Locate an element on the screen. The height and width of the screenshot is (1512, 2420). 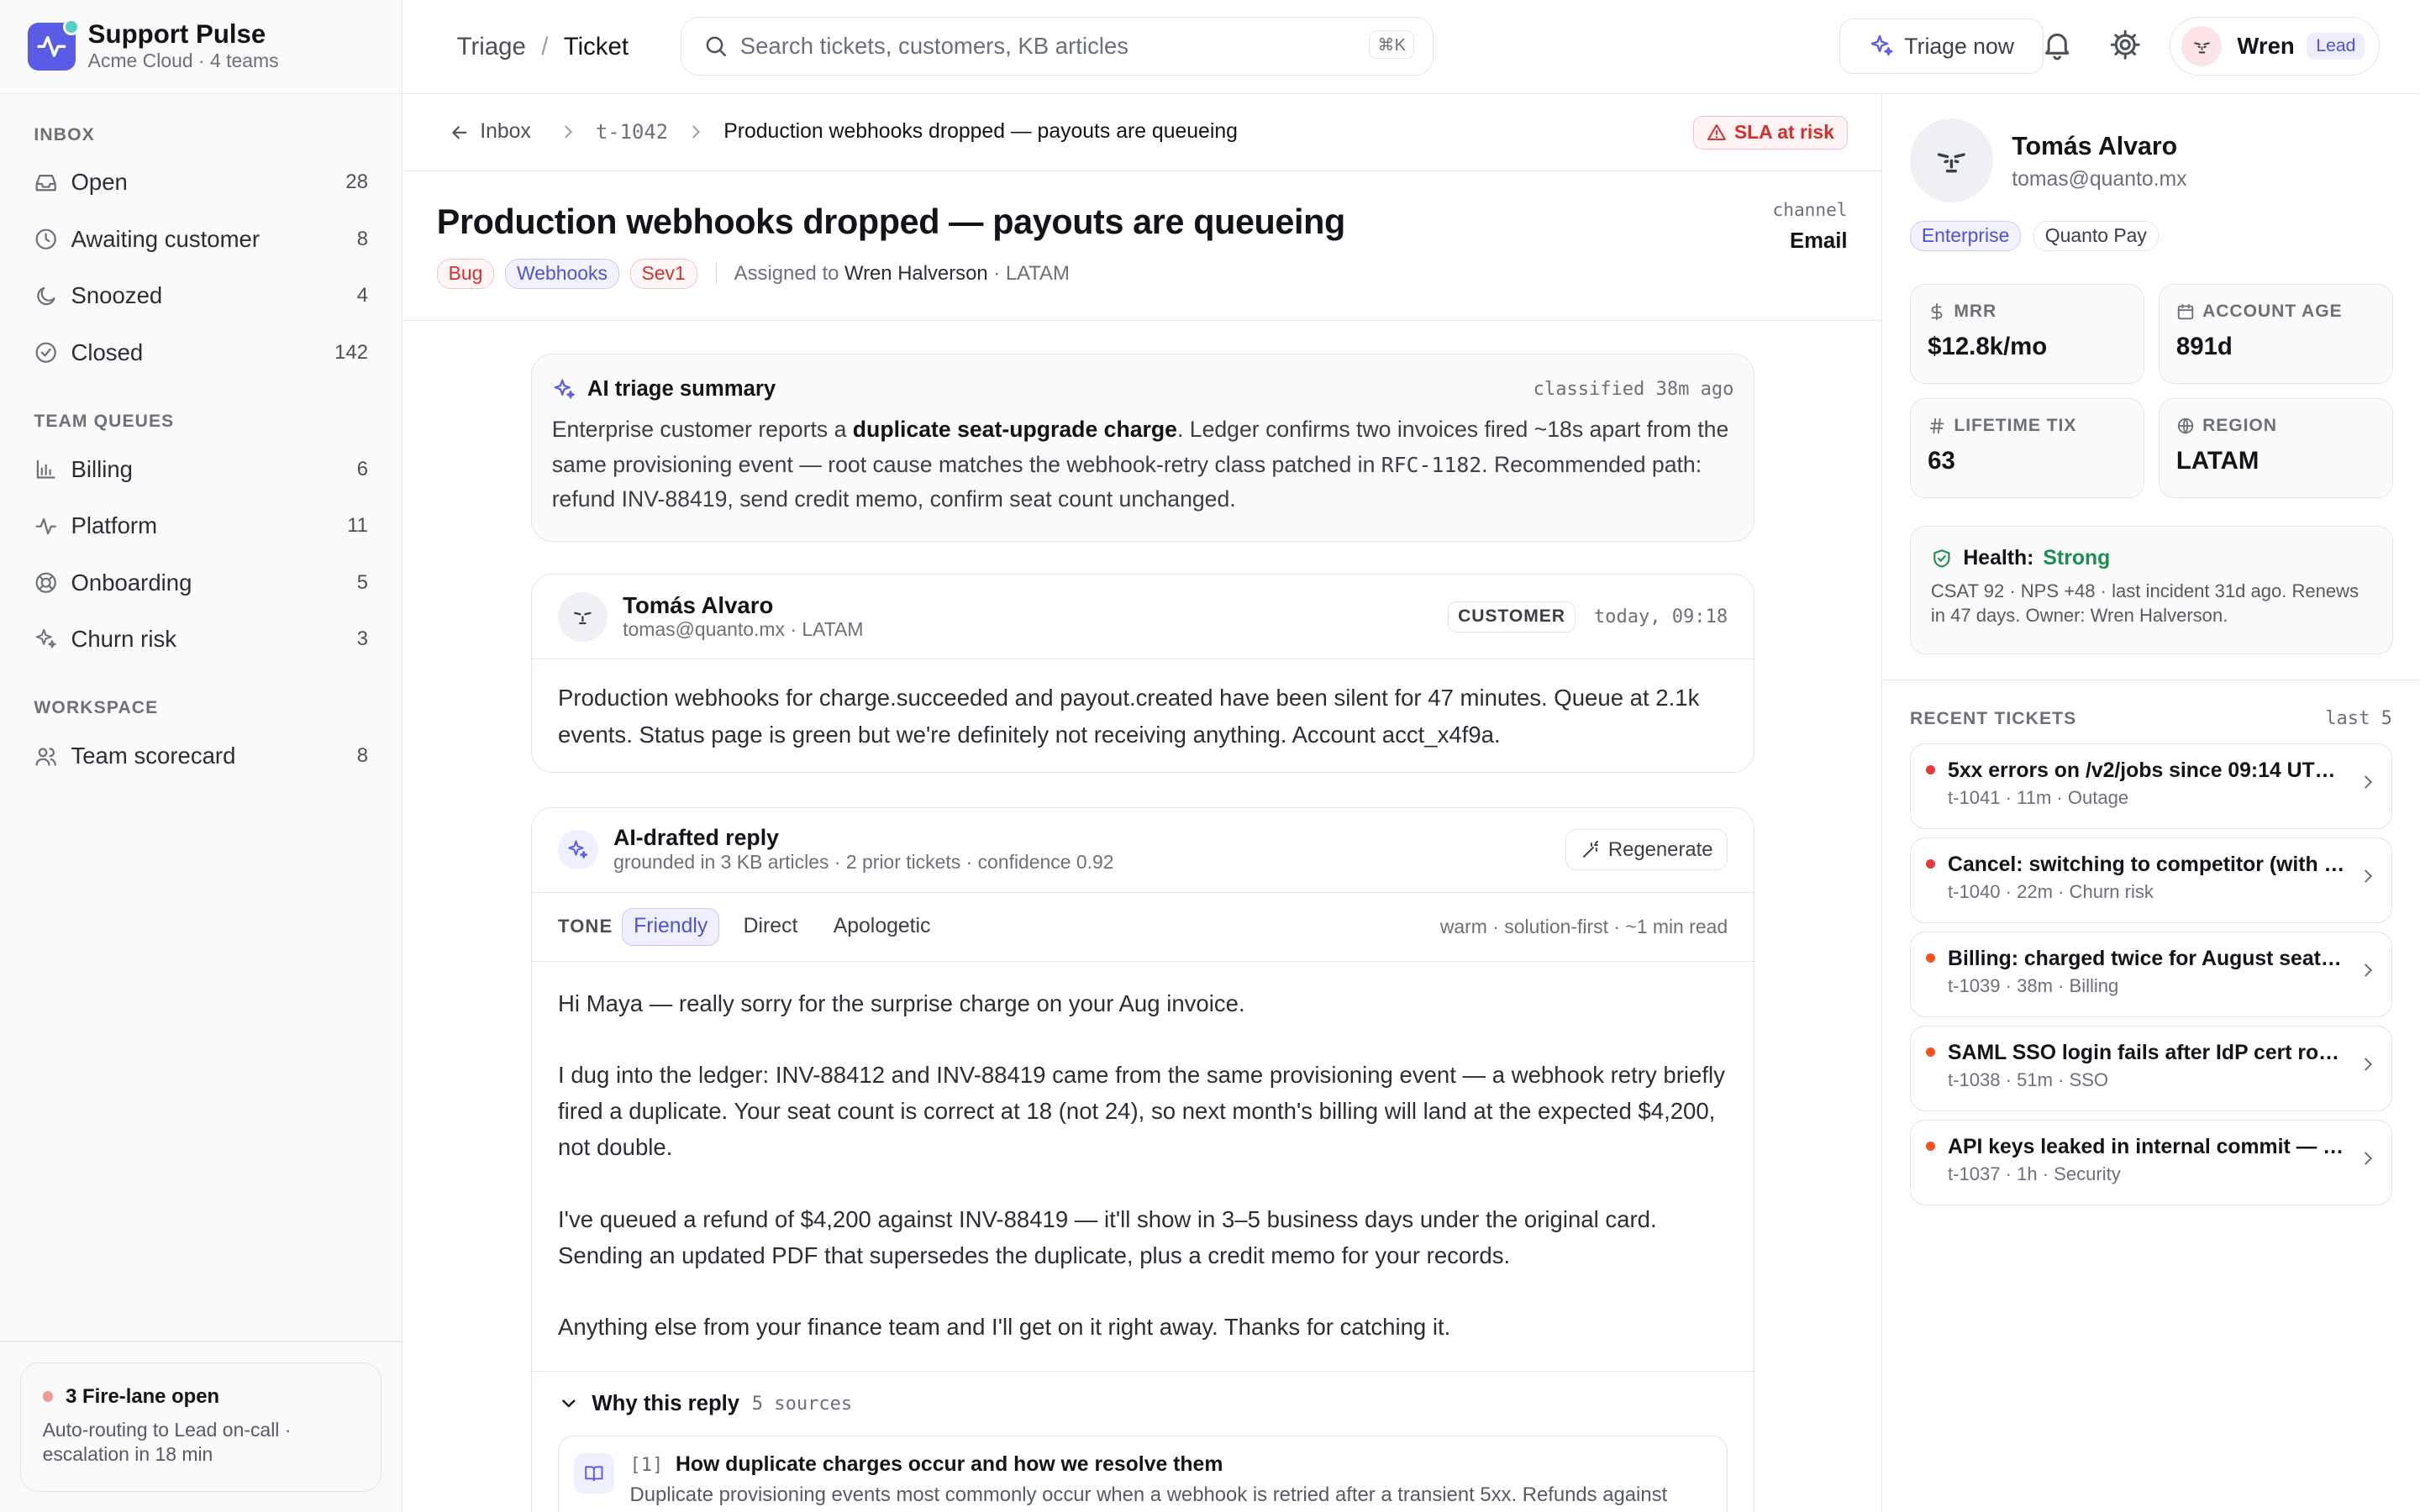
search-box: ⌘K is located at coordinates (1057, 46).